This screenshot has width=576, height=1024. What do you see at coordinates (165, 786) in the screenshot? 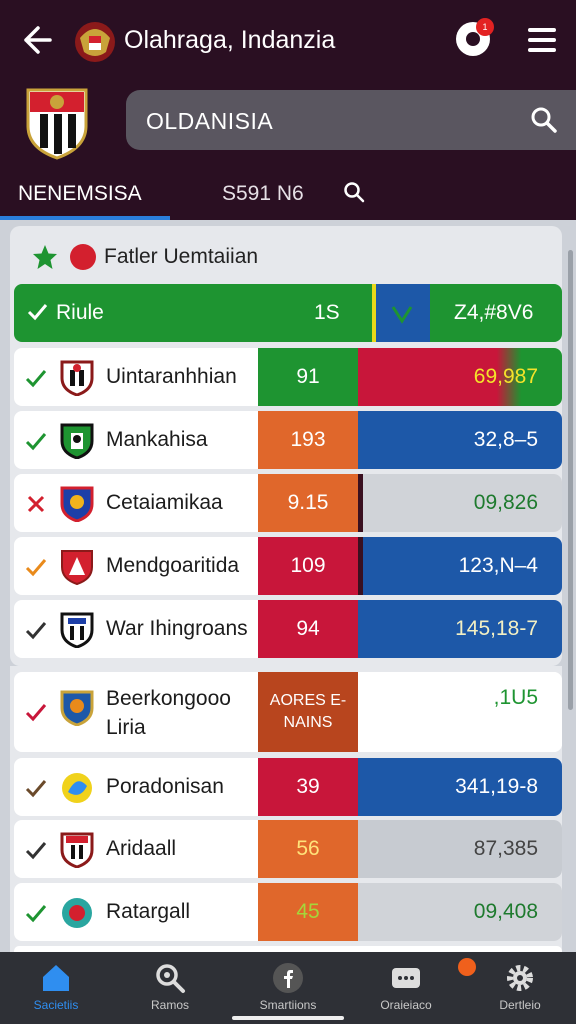
I see `team-name: Poradonisan` at bounding box center [165, 786].